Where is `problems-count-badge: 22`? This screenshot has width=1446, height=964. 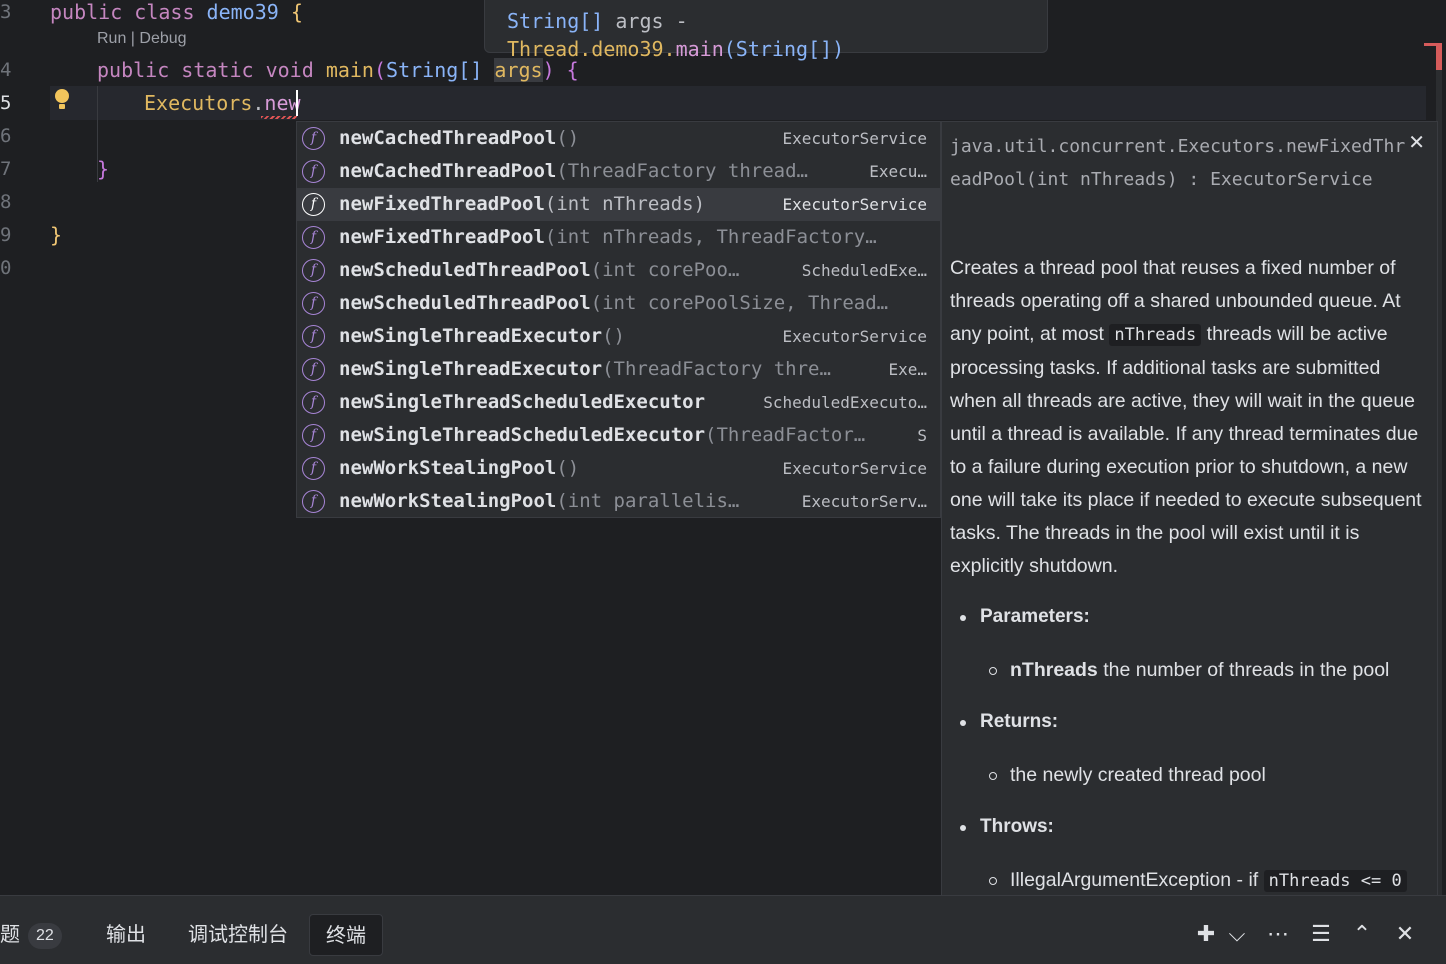 problems-count-badge: 22 is located at coordinates (45, 935).